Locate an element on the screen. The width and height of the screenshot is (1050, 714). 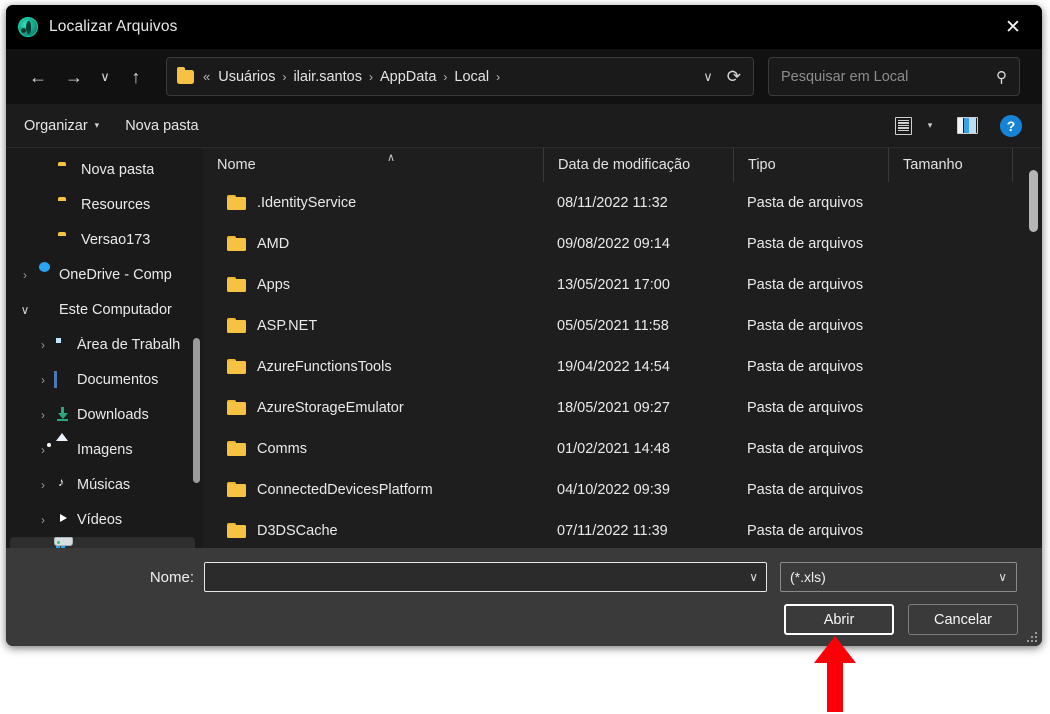
tree-item-versao173: Versao173 is located at coordinates (102, 239).